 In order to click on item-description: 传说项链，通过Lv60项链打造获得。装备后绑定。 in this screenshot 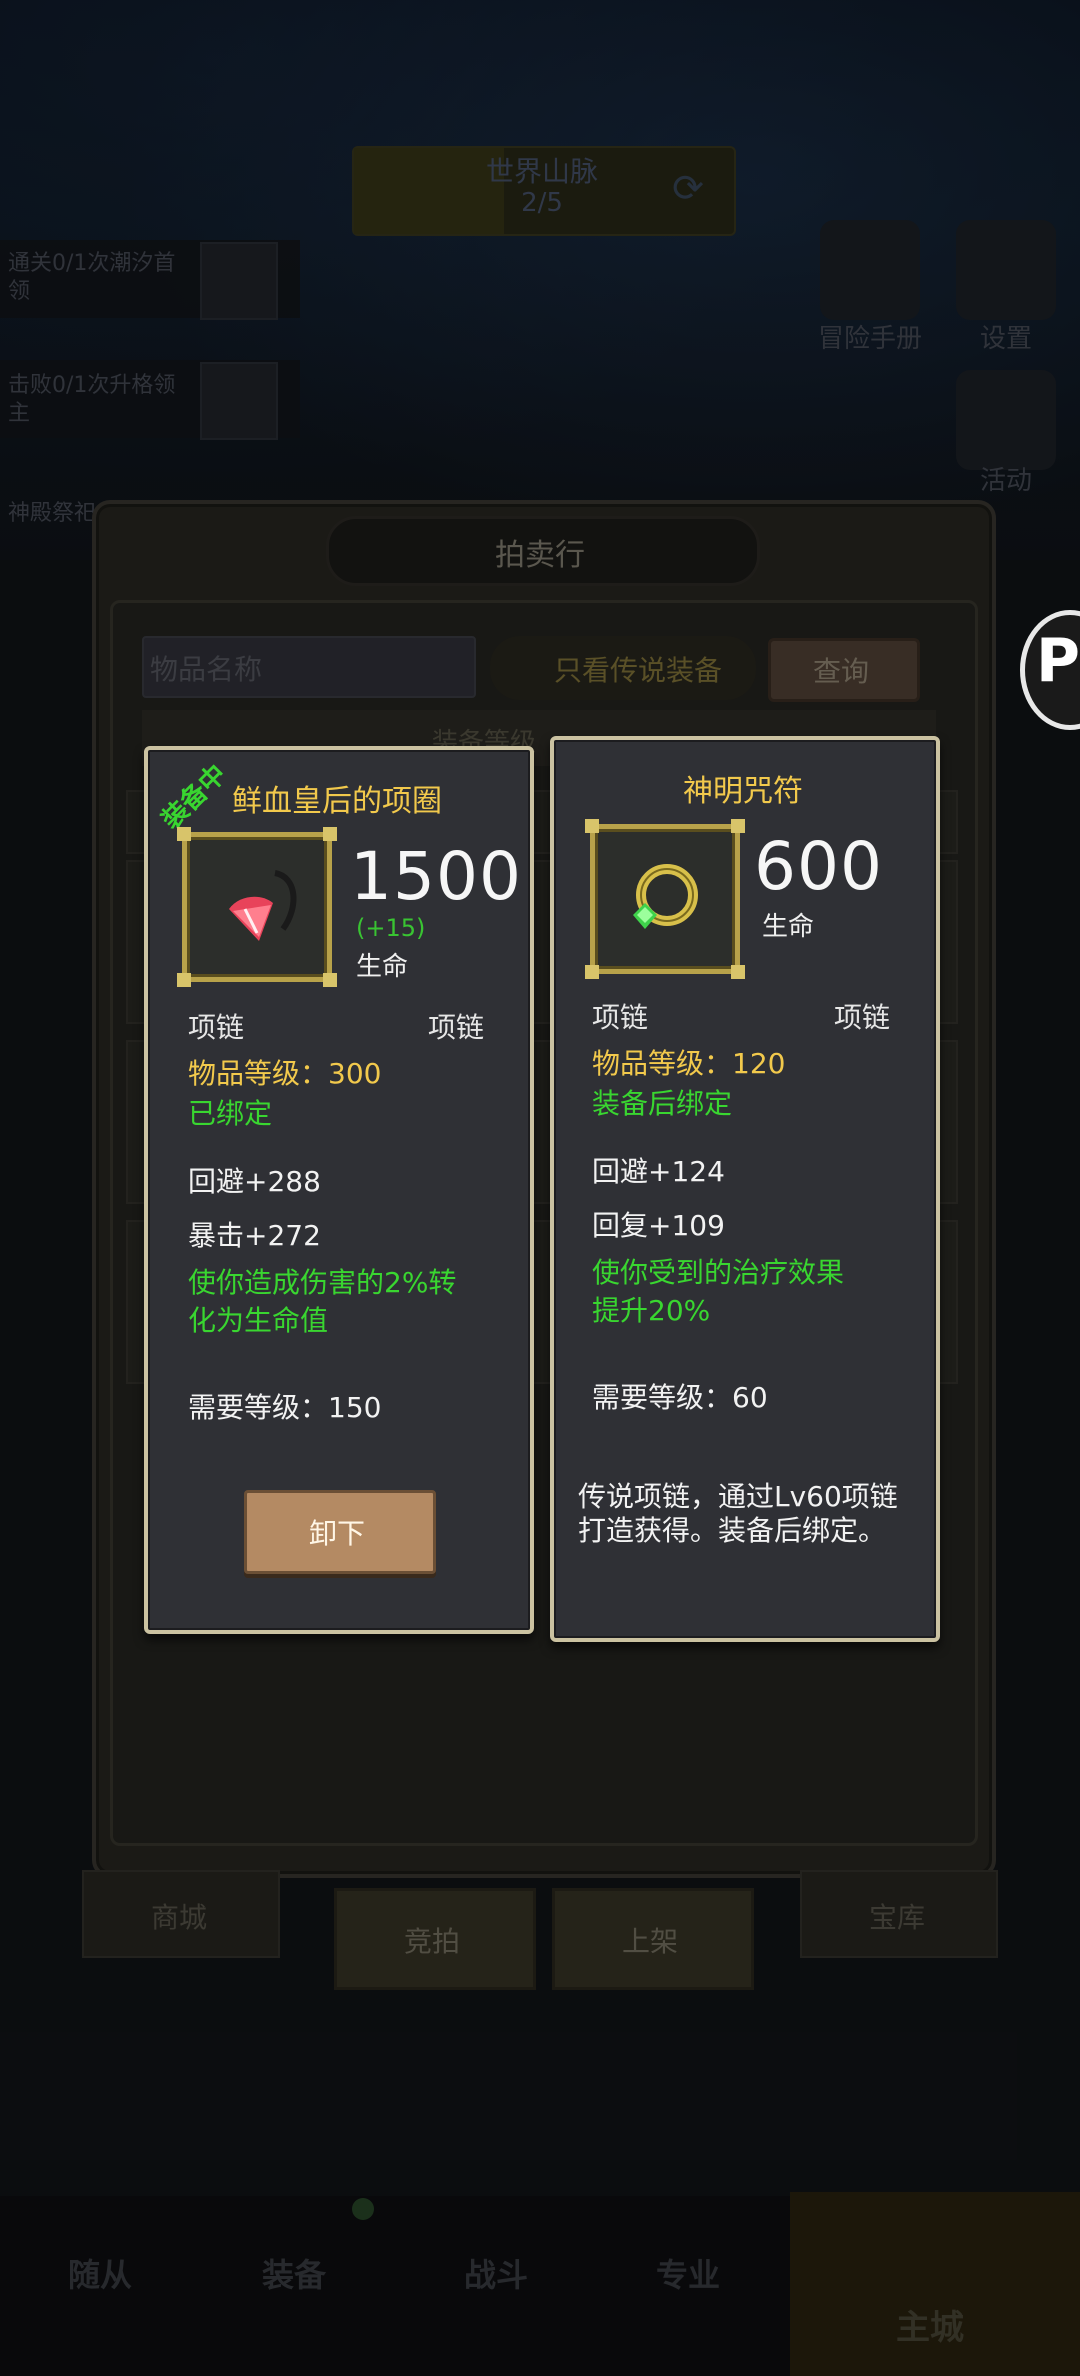, I will do `click(738, 1513)`.